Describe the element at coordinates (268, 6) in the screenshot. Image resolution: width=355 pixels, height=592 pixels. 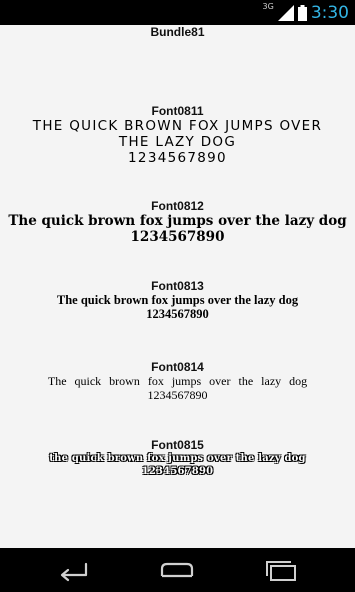
I see `network-type-label: 3G` at that location.